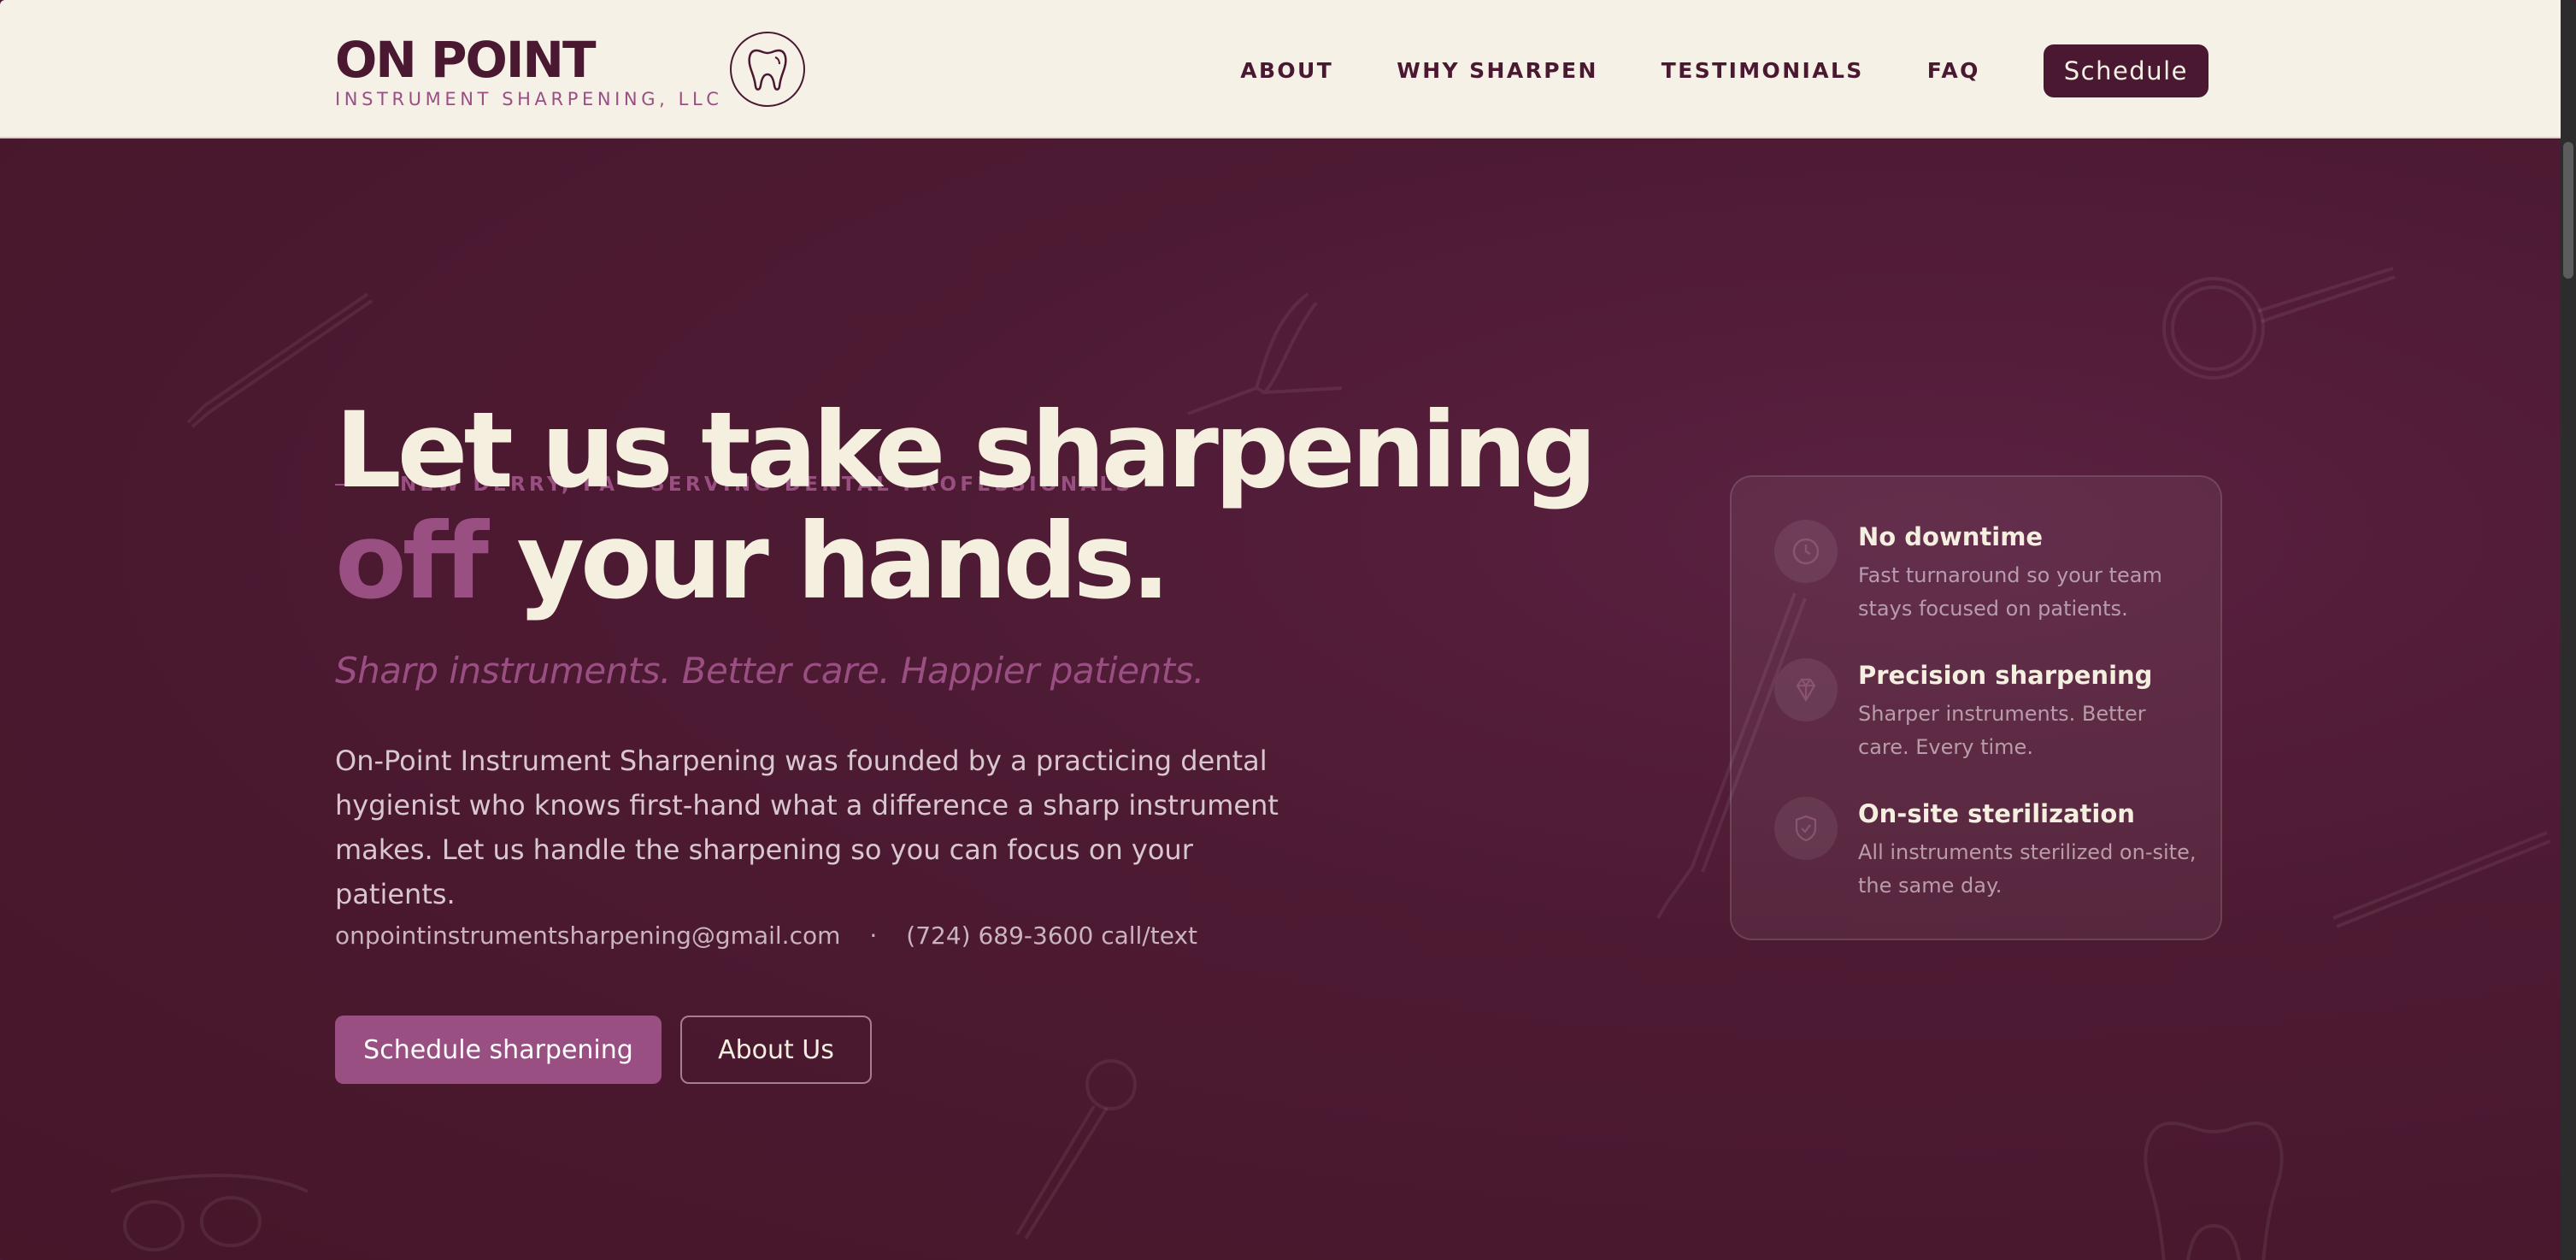  I want to click on hero-headline: Let us take sharpening off your hands., so click(966, 506).